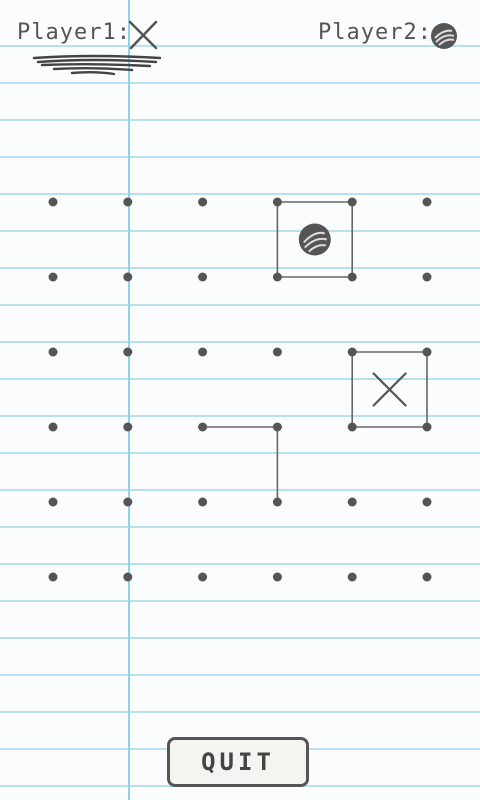 The height and width of the screenshot is (800, 480). Describe the element at coordinates (238, 762) in the screenshot. I see `quit-button: QUIT` at that location.